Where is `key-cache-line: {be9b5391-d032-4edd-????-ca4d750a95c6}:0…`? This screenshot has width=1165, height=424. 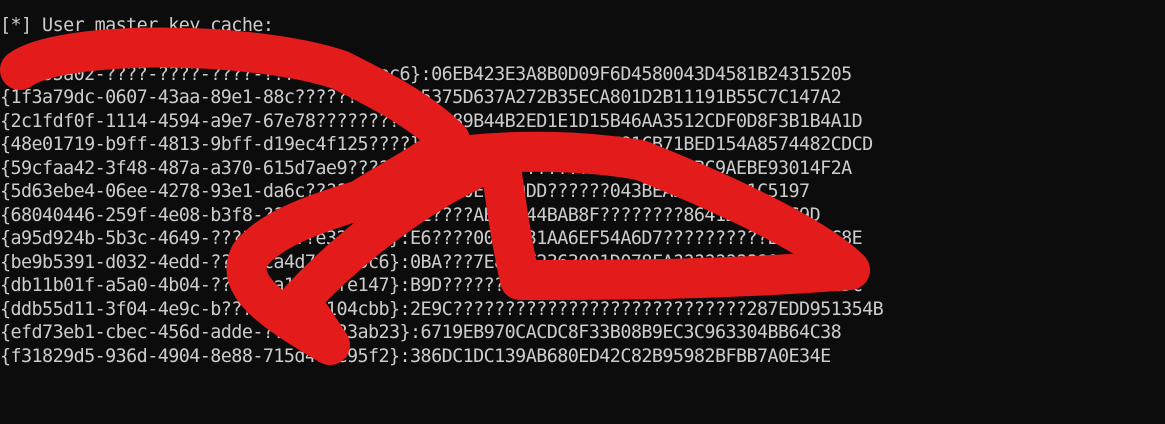 key-cache-line: {be9b5391-d032-4edd-????-ca4d750a95c6}:0… is located at coordinates (426, 261).